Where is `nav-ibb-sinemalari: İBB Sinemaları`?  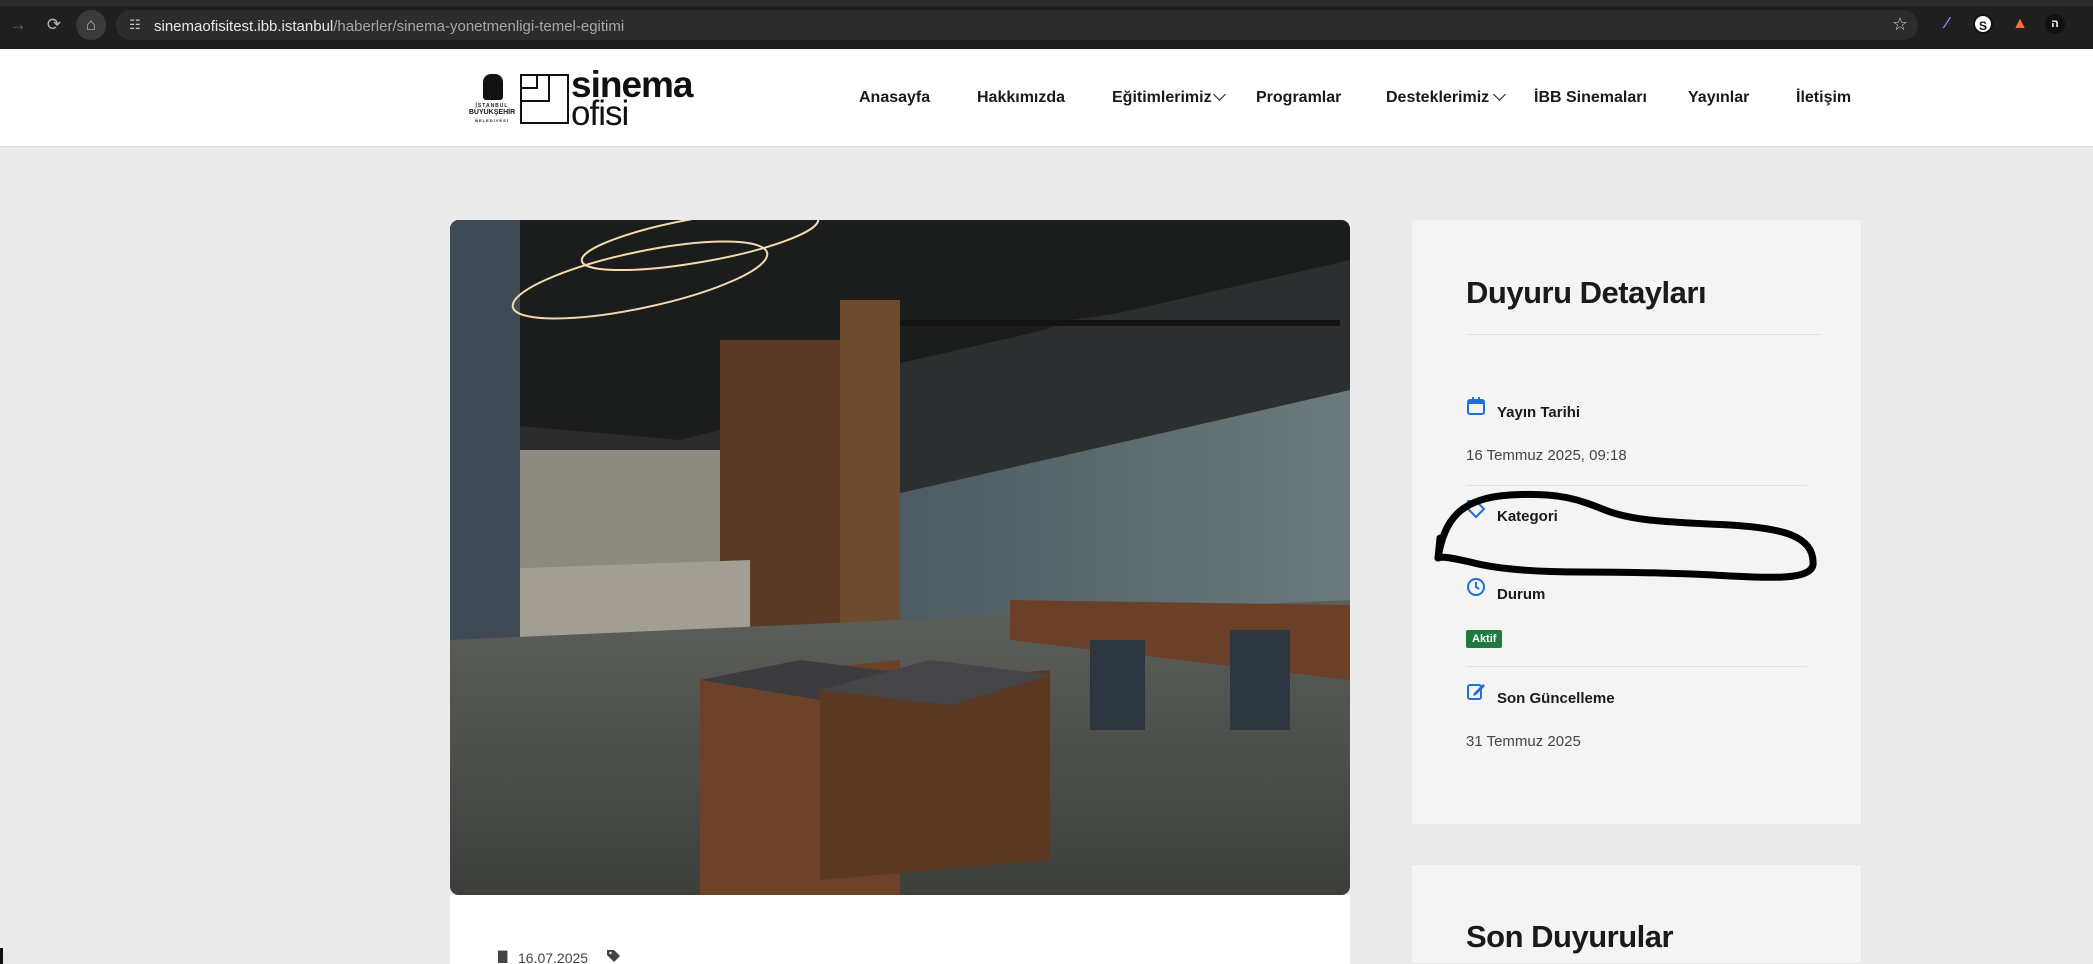 nav-ibb-sinemalari: İBB Sinemaları is located at coordinates (1590, 98).